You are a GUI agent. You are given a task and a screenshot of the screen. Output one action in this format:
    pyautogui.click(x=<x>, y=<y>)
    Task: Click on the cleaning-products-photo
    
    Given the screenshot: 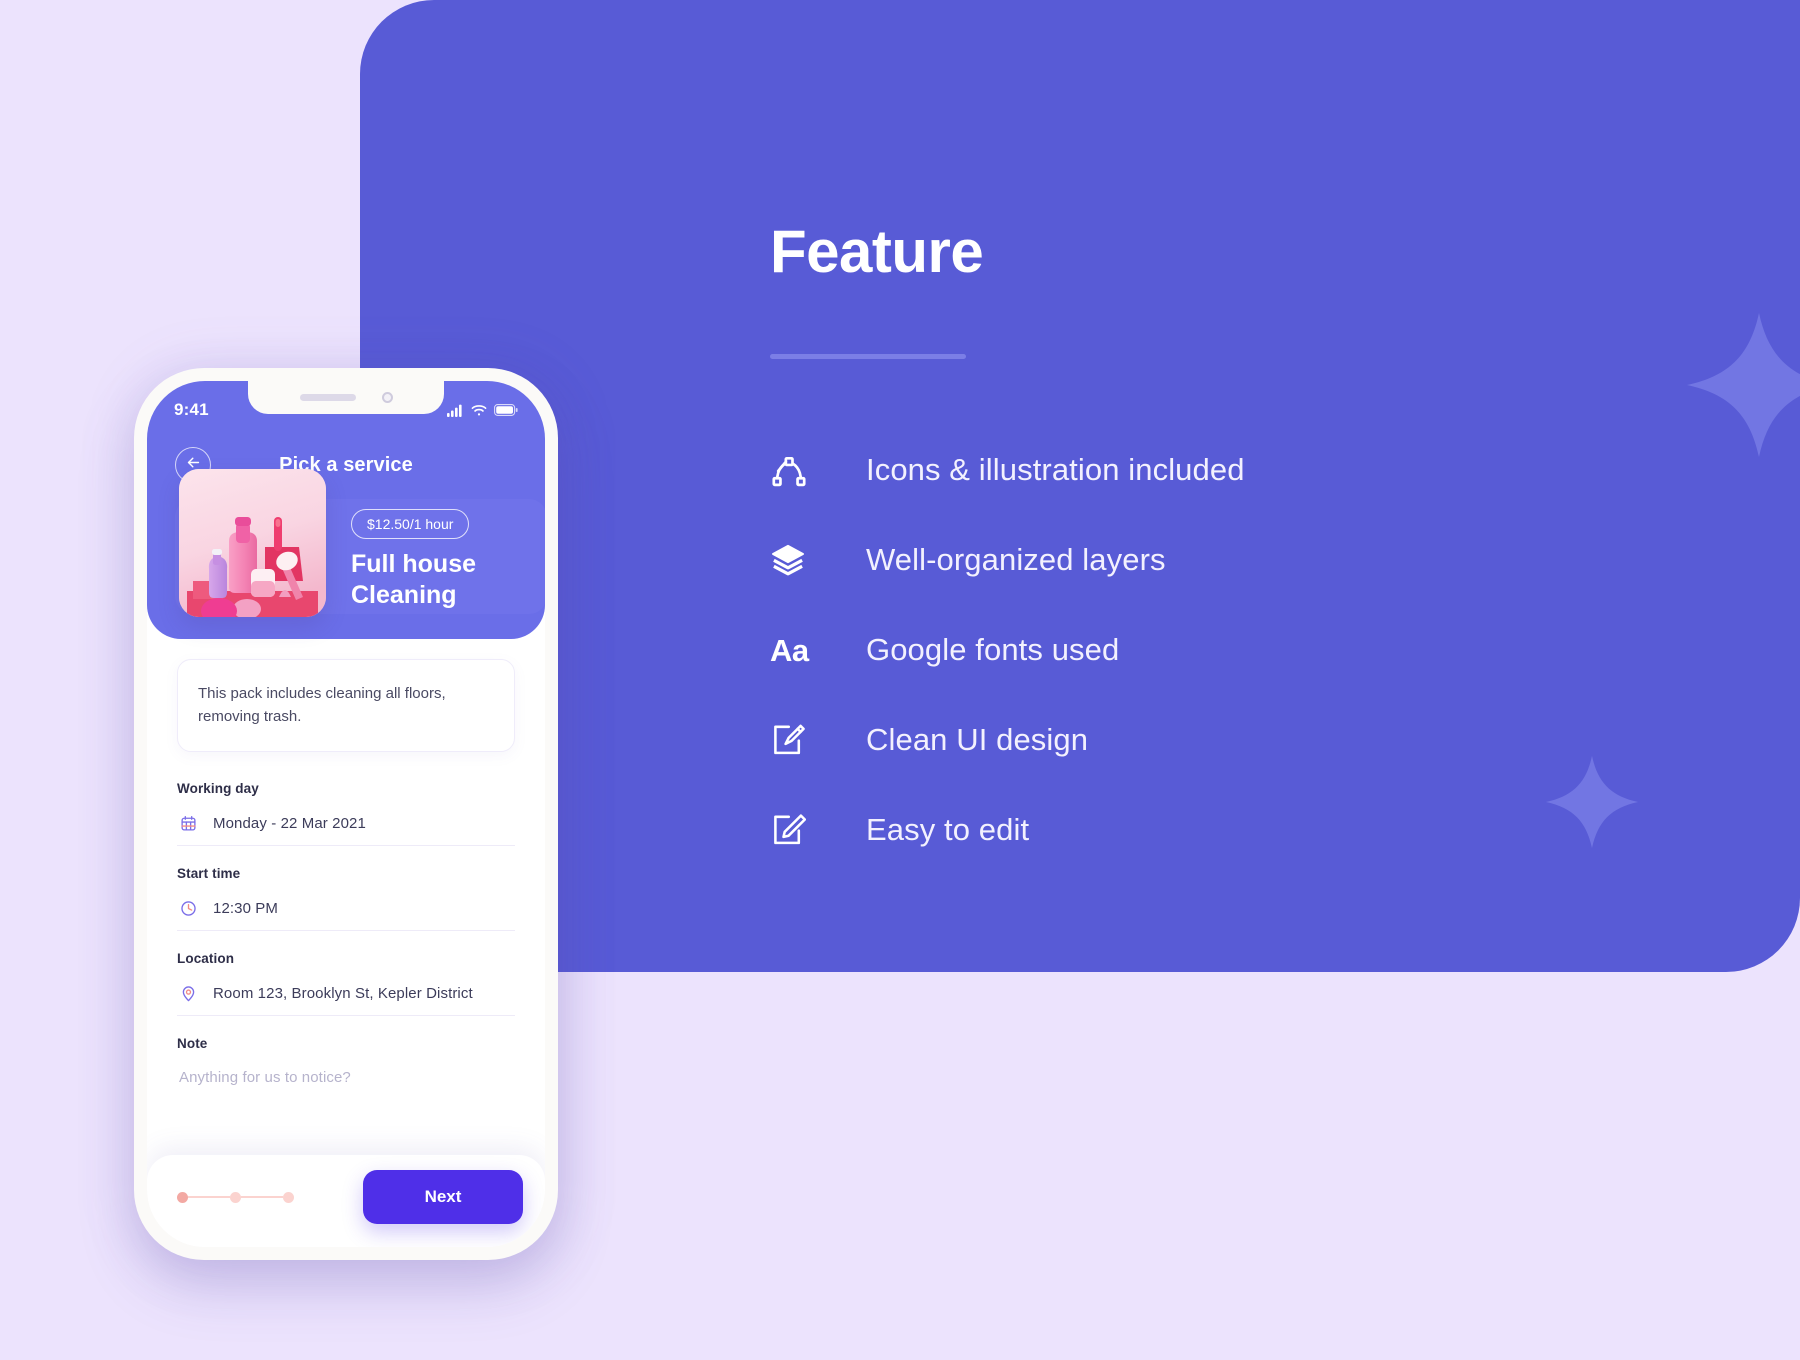 What is the action you would take?
    pyautogui.click(x=252, y=543)
    